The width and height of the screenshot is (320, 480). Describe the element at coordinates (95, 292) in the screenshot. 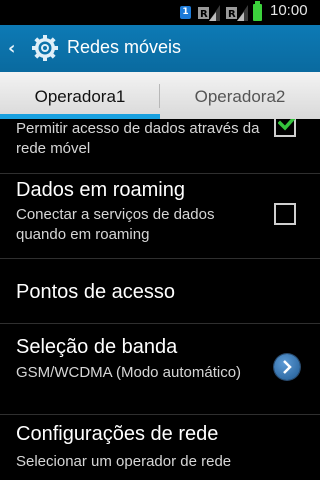

I see `item-title: Pontos de acesso` at that location.